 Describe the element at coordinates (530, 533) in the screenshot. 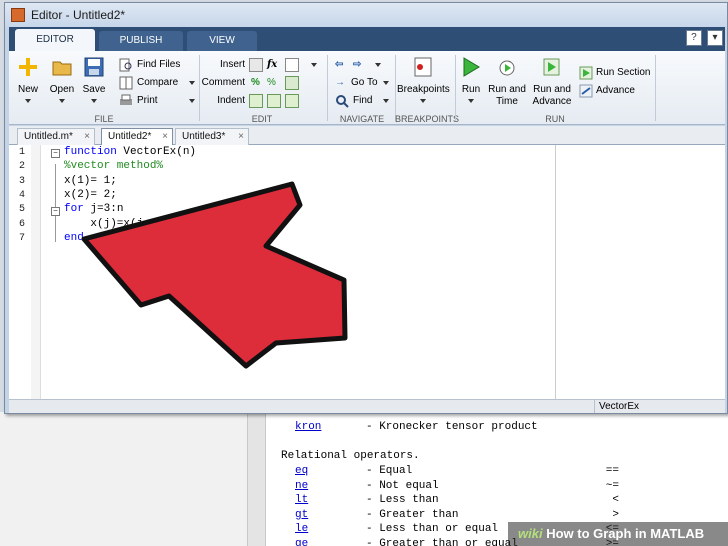

I see `watermark-brand: wiki` at that location.